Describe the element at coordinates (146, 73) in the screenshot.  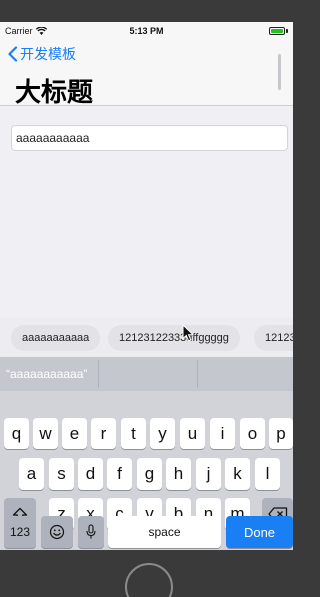
I see `navigation-bar: 开发模板 大标题` at that location.